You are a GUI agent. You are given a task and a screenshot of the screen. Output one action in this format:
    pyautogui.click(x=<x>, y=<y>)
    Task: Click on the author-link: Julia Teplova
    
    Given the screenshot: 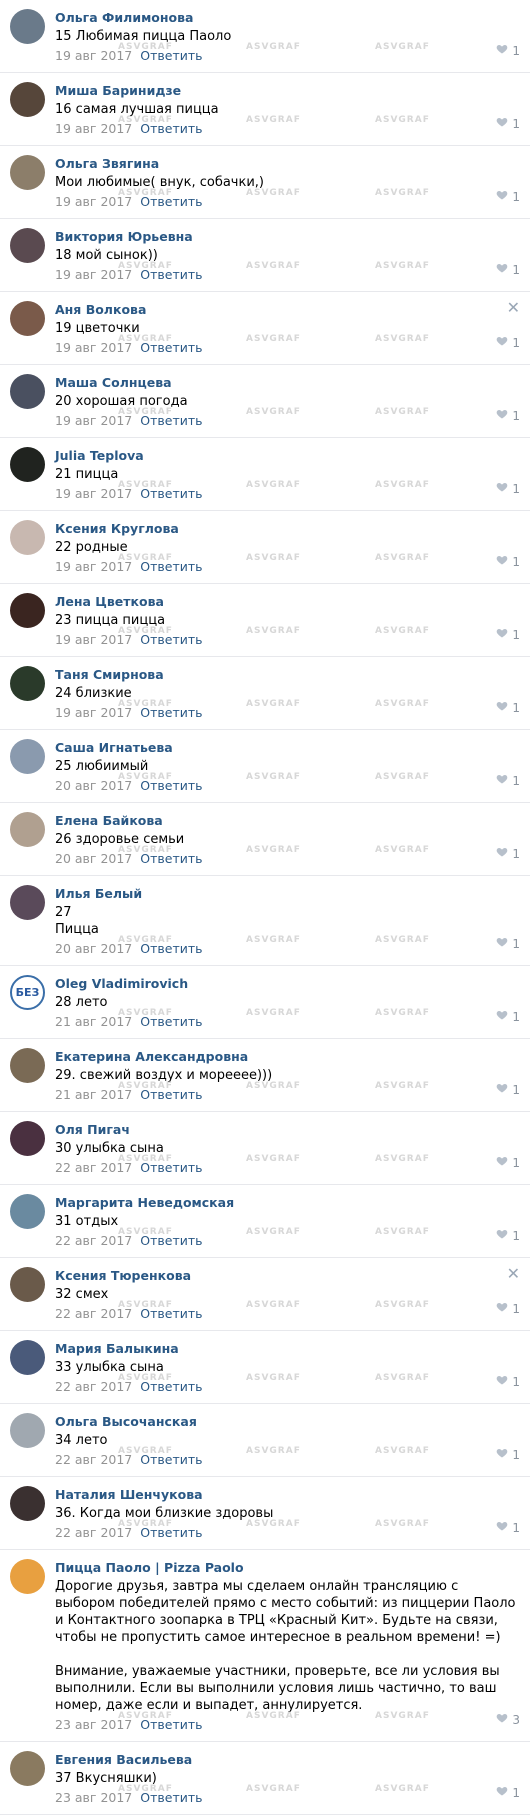 What is the action you would take?
    pyautogui.click(x=287, y=455)
    